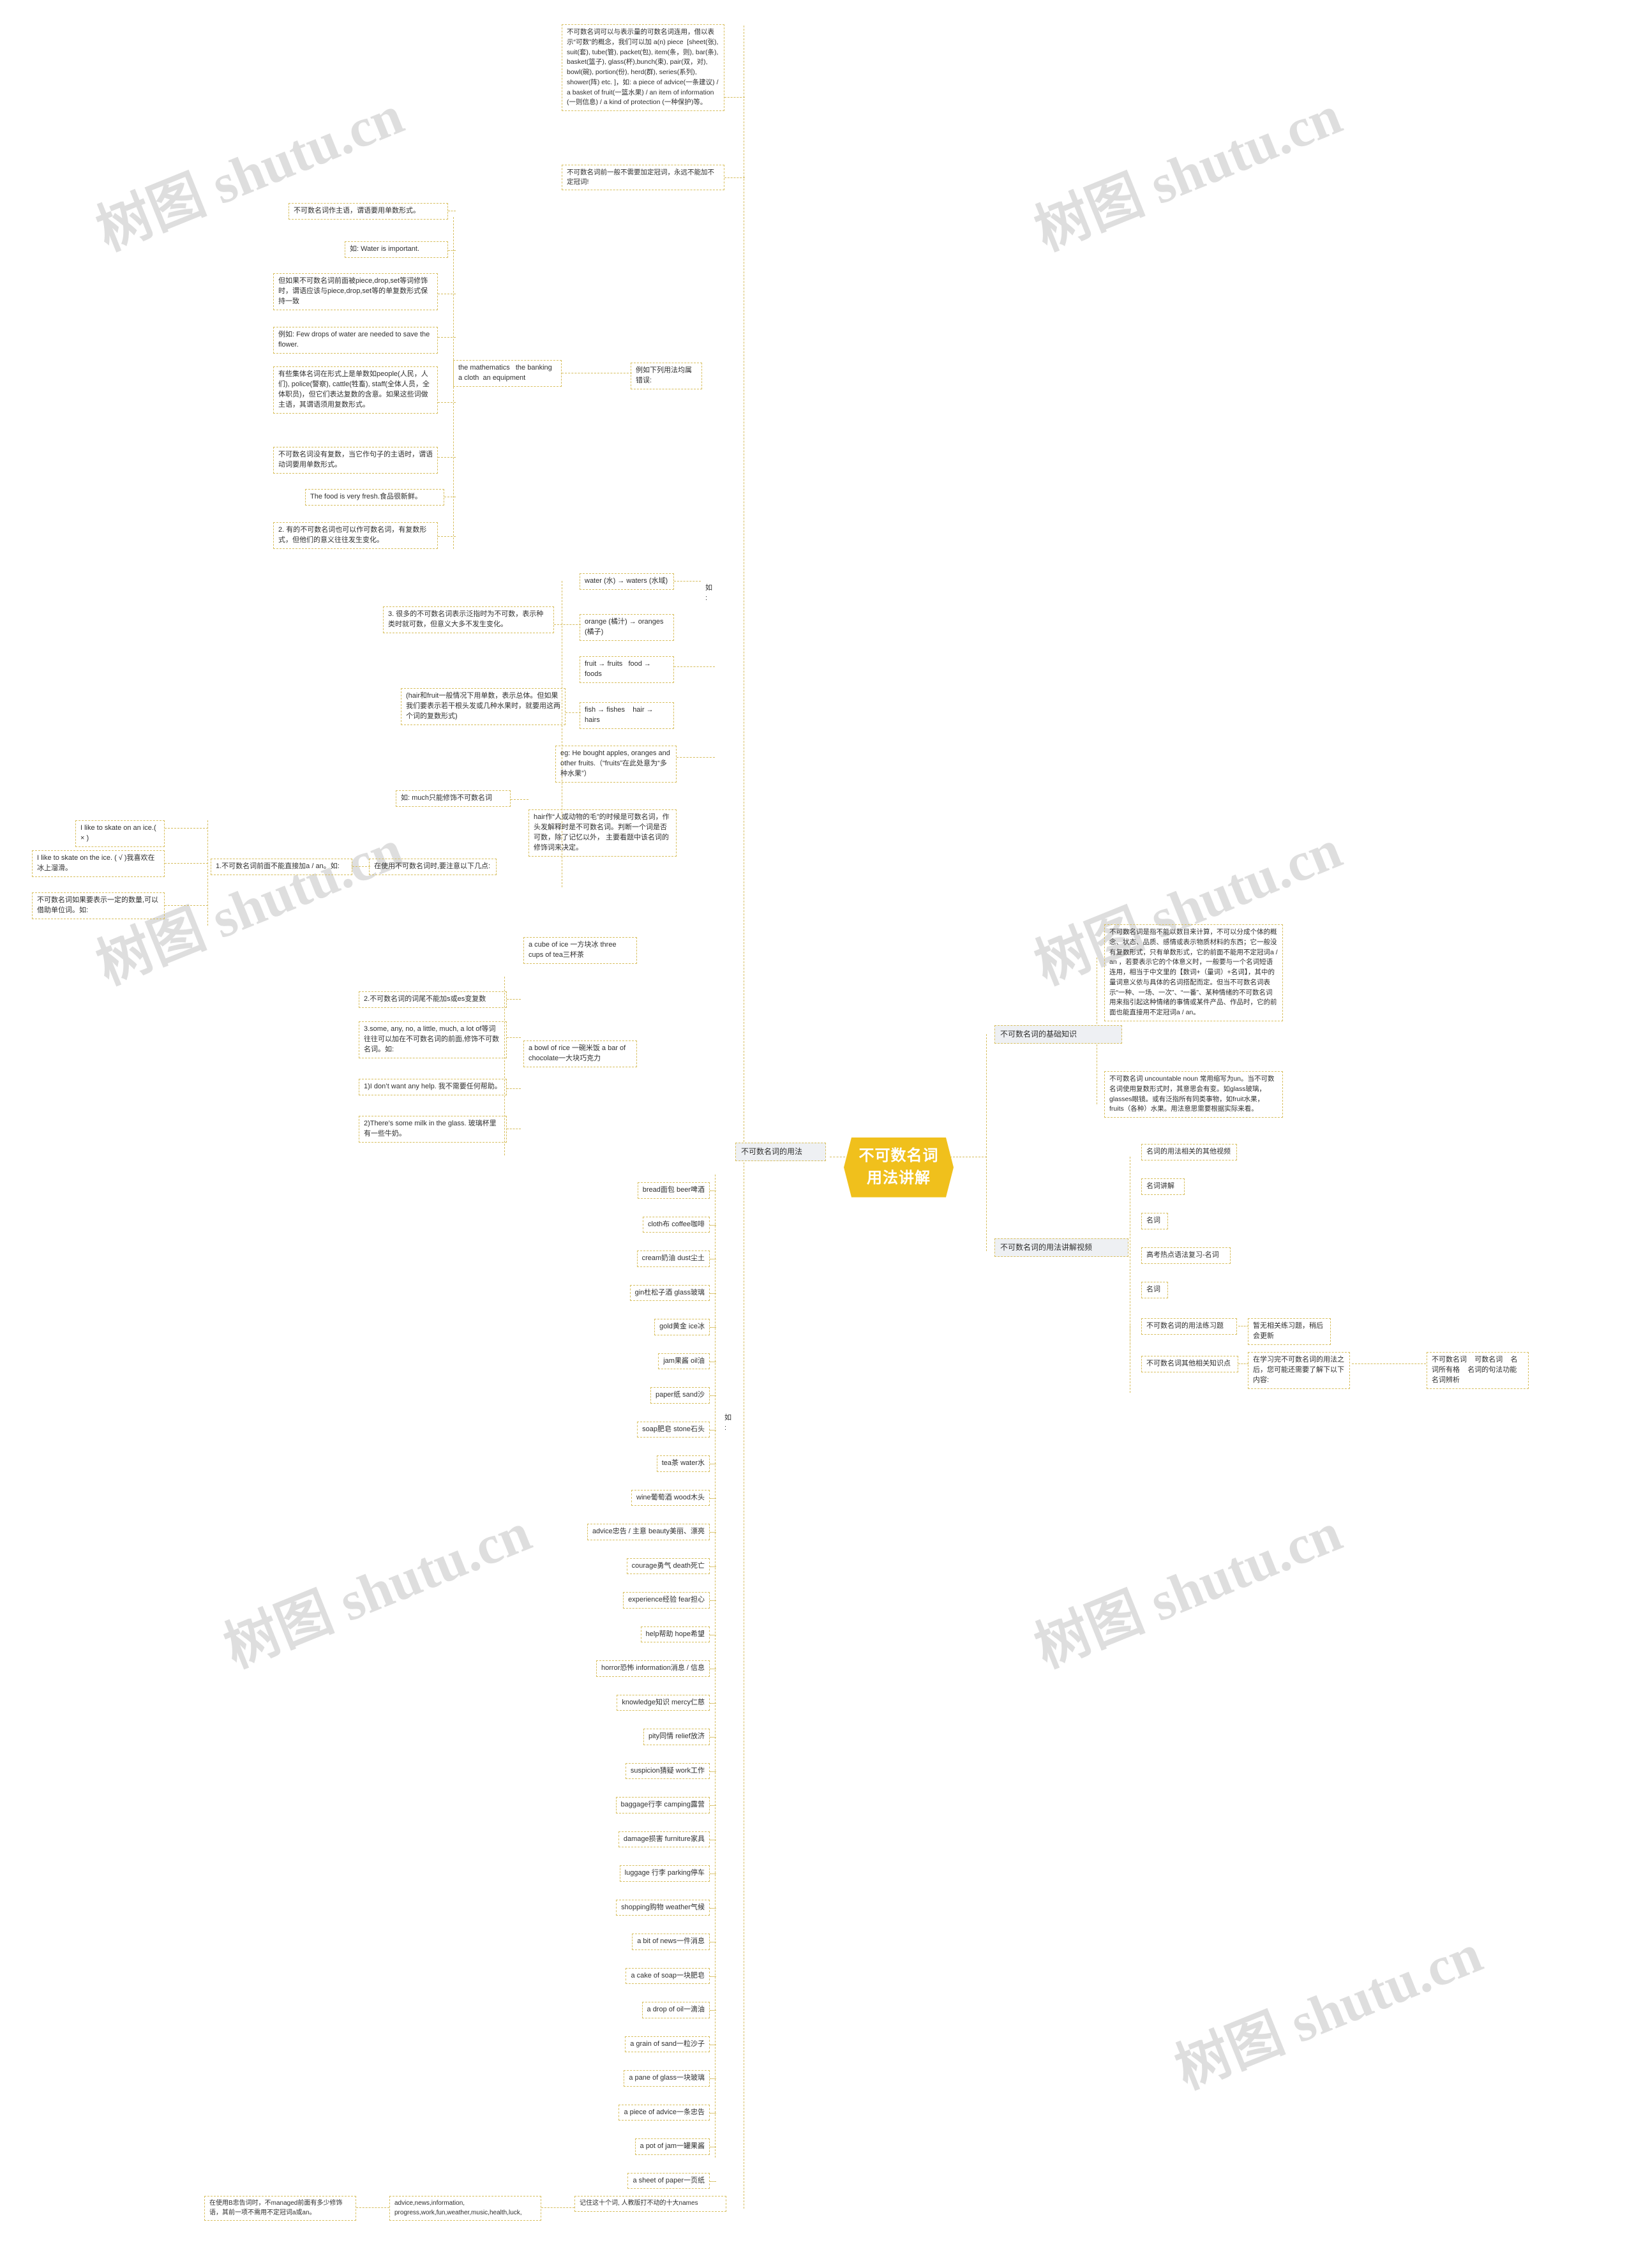 This screenshot has width=1634, height=2268. I want to click on word-list-item: cream奶油 dust尘土, so click(673, 1259).